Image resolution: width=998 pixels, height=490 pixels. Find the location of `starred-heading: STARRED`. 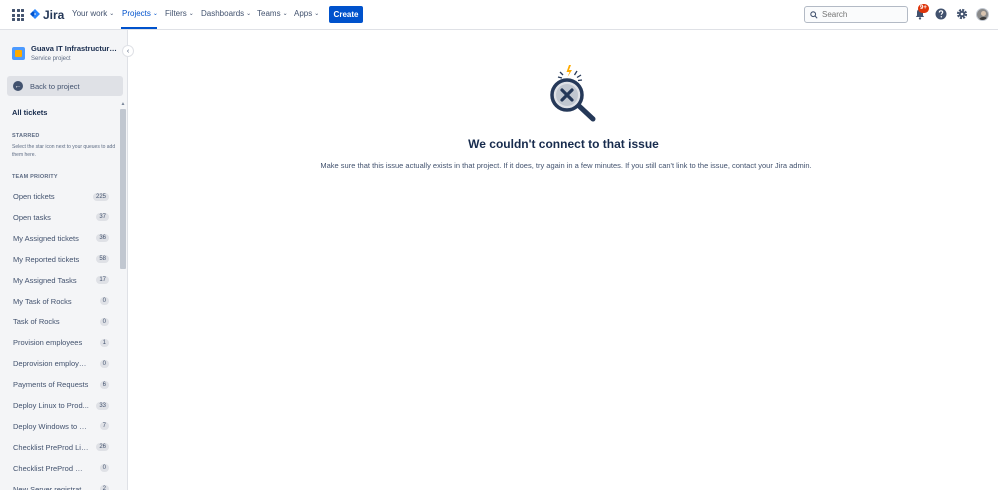

starred-heading: STARRED is located at coordinates (26, 136).